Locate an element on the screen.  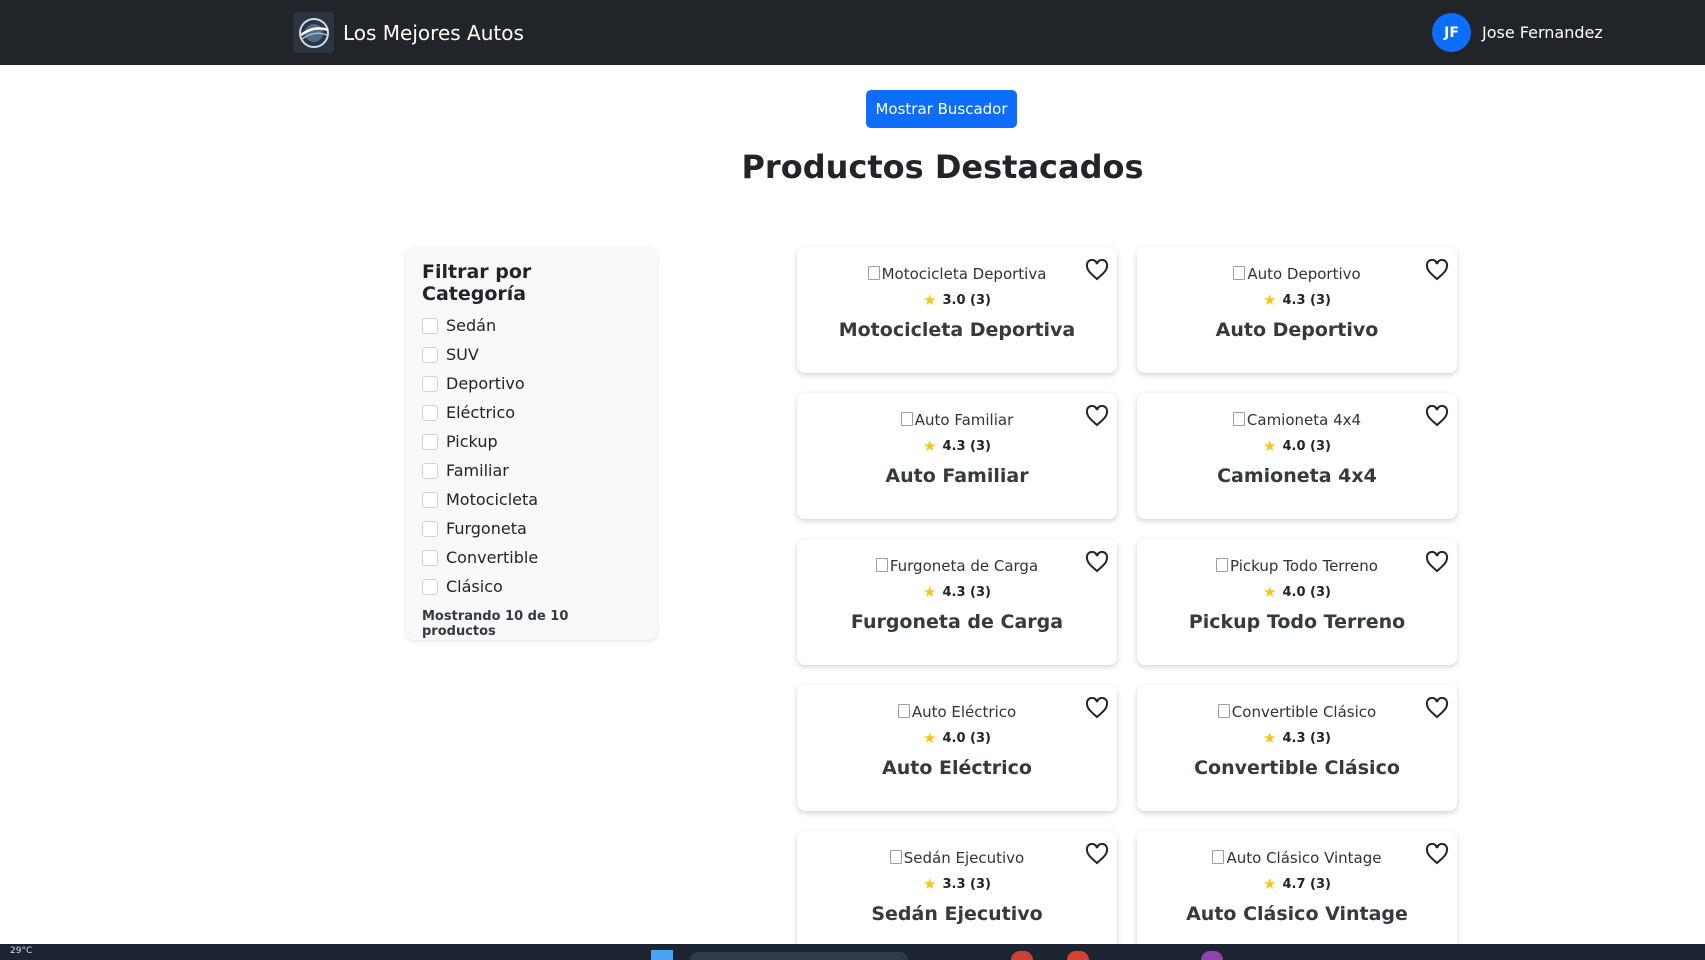
rating-value: 4.0 (3) is located at coordinates (966, 738).